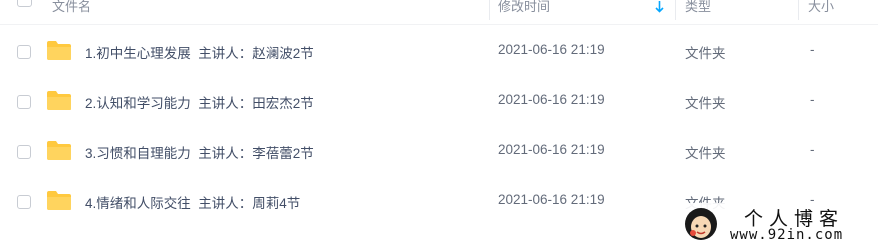 The width and height of the screenshot is (878, 247). I want to click on cartoon-avatar-icon, so click(701, 224).